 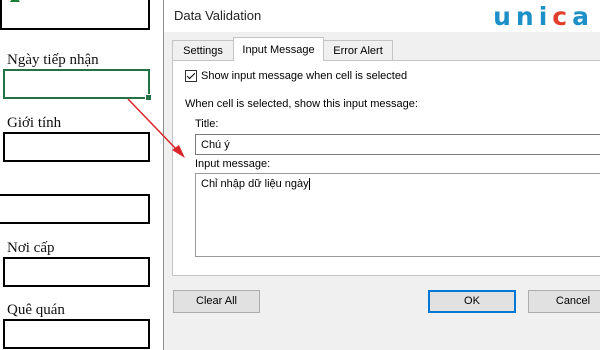 What do you see at coordinates (76, 272) in the screenshot?
I see `cell-noi-cap` at bounding box center [76, 272].